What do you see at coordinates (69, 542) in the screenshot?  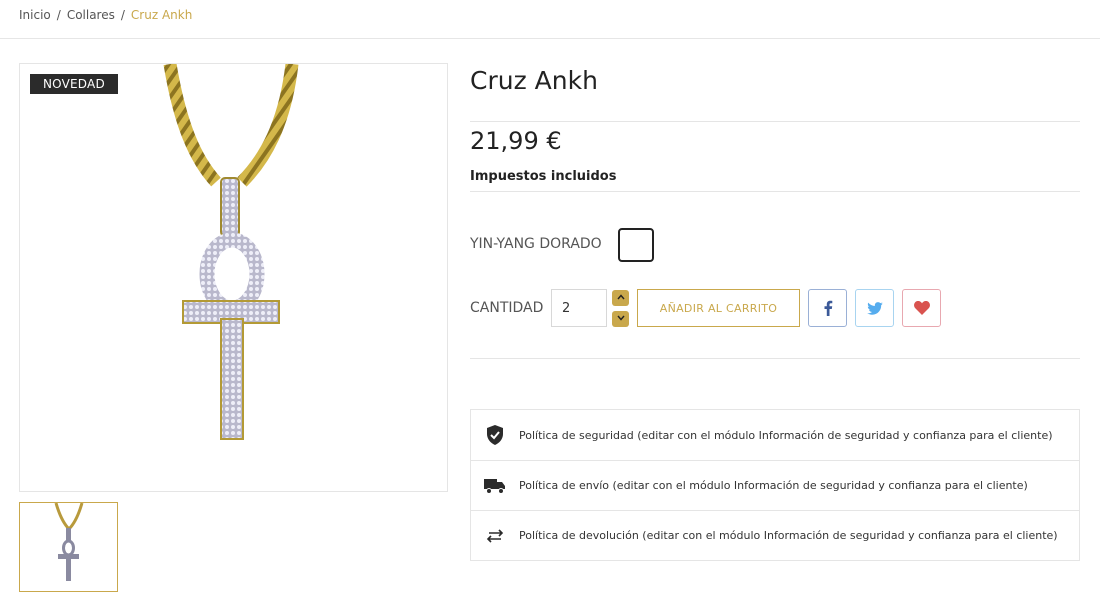 I see `ankh-thumbnail-image` at bounding box center [69, 542].